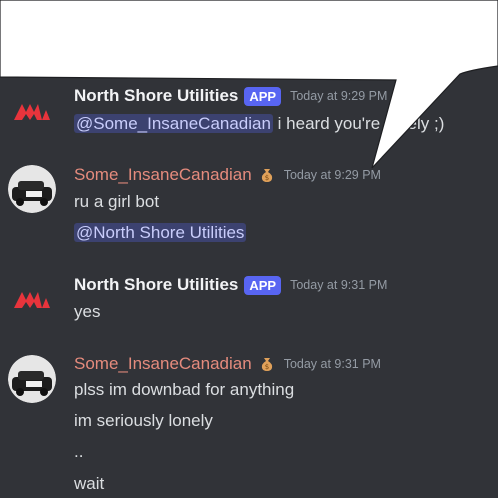 This screenshot has height=498, width=498. What do you see at coordinates (87, 311) in the screenshot?
I see `message-text: yes` at bounding box center [87, 311].